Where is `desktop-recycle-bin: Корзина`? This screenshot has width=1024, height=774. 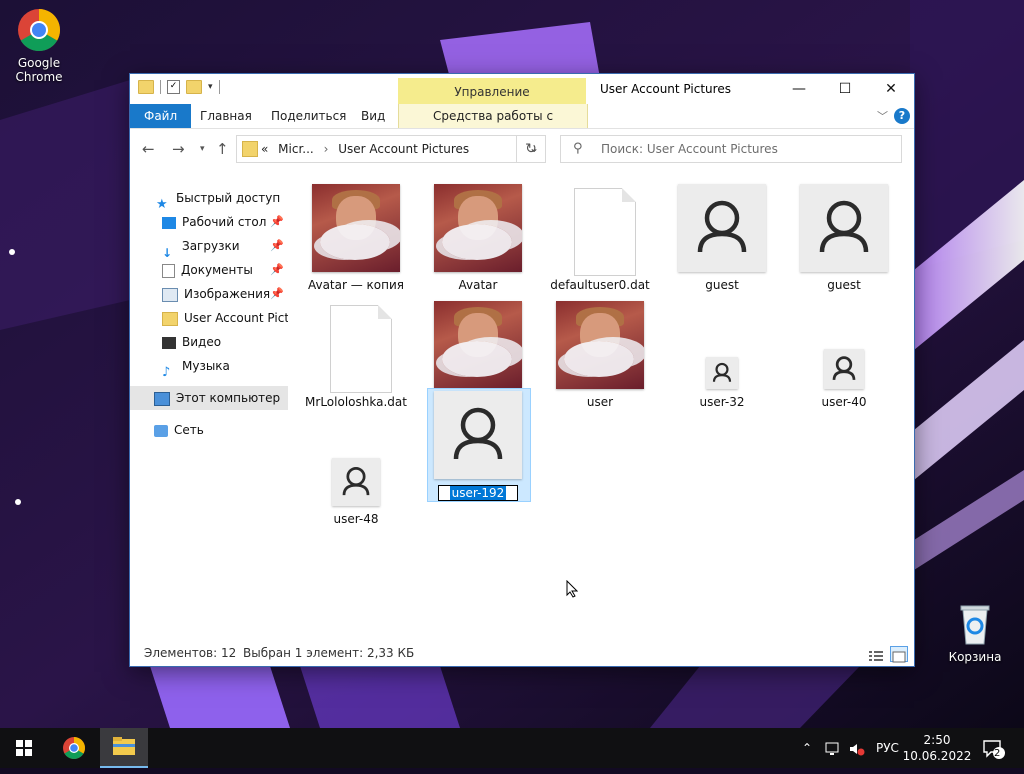 desktop-recycle-bin: Корзина is located at coordinates (975, 633).